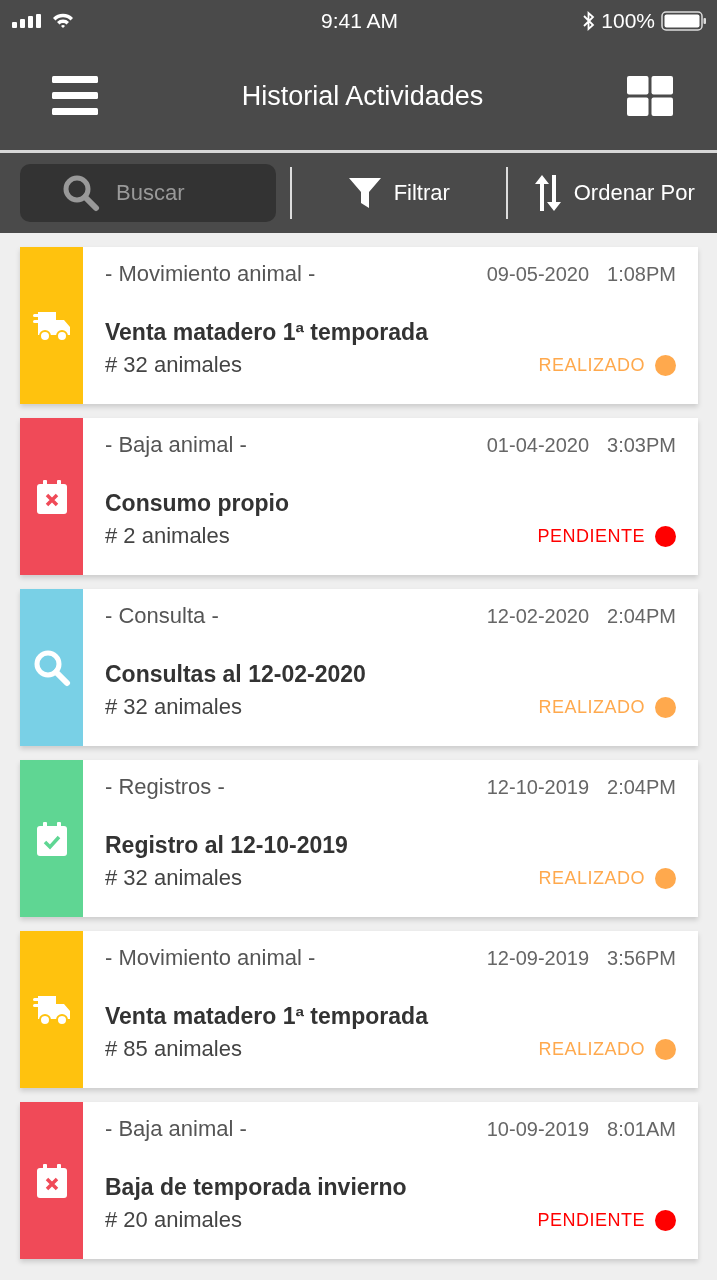 The image size is (717, 1280). Describe the element at coordinates (538, 958) in the screenshot. I see `activity-date: 12-09-2019` at that location.